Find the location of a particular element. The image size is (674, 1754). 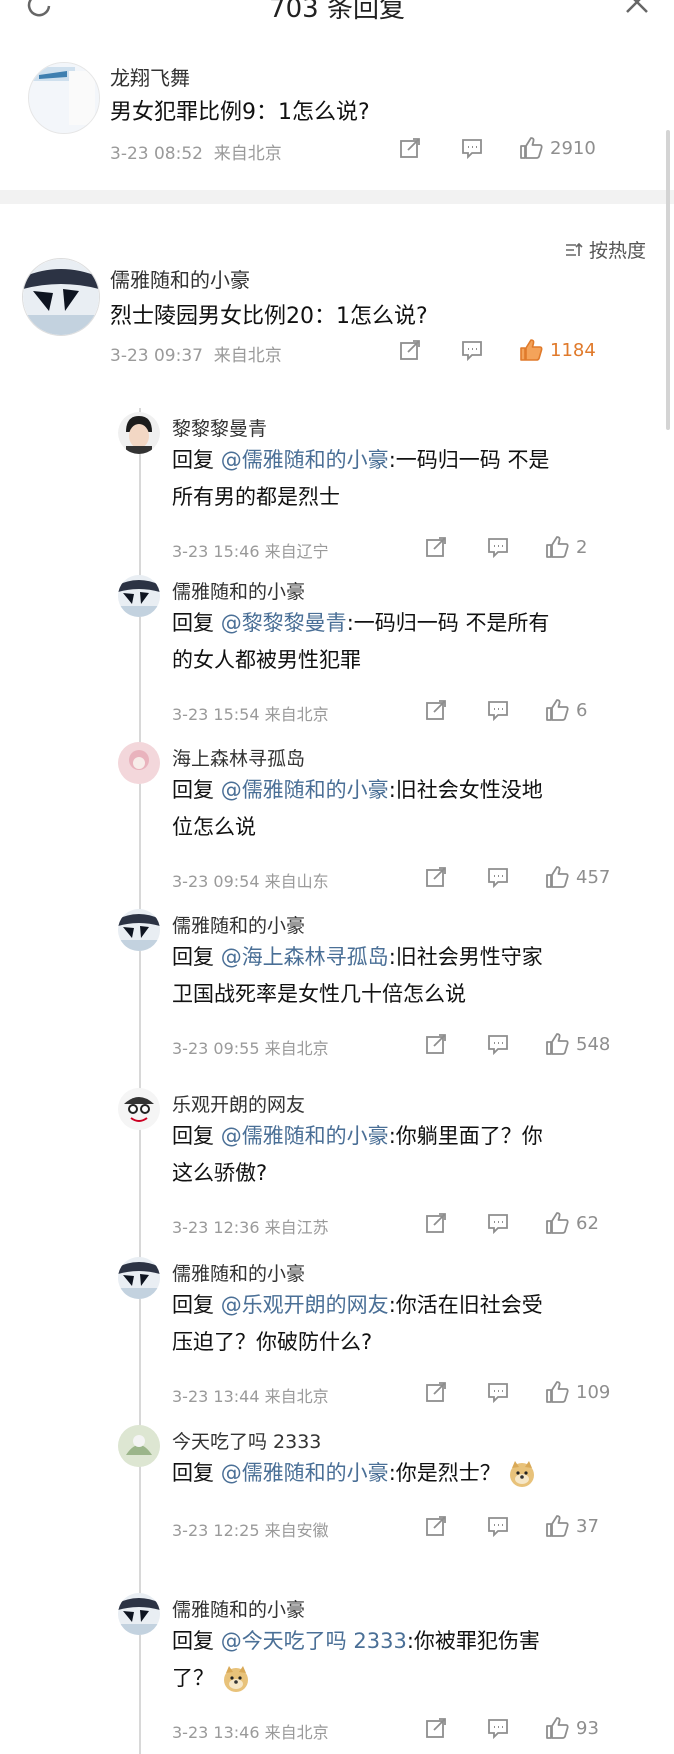

reply-time: 3-23 12:36 is located at coordinates (216, 1227).